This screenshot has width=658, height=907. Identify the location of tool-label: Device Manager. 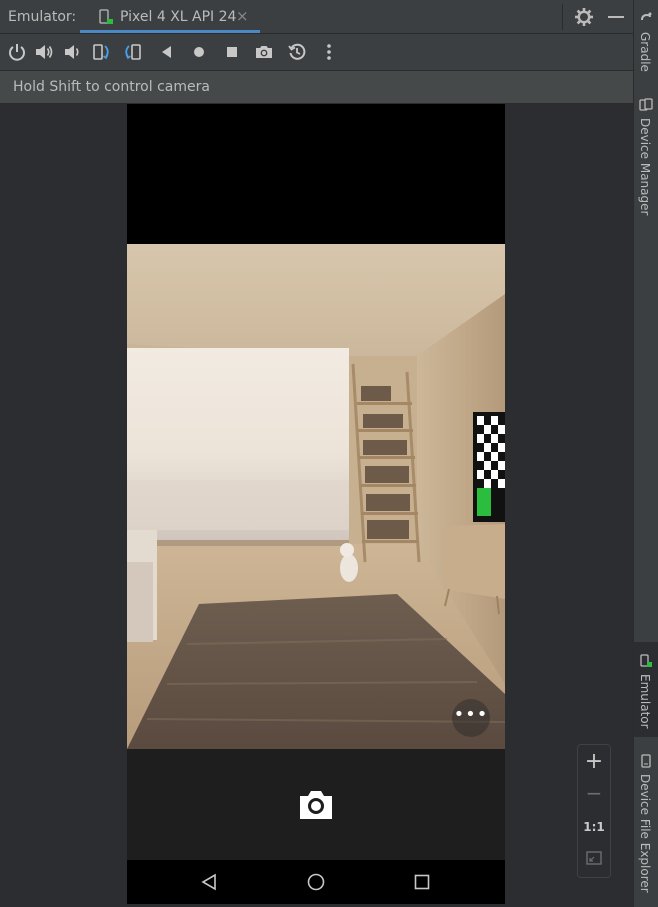
(645, 167).